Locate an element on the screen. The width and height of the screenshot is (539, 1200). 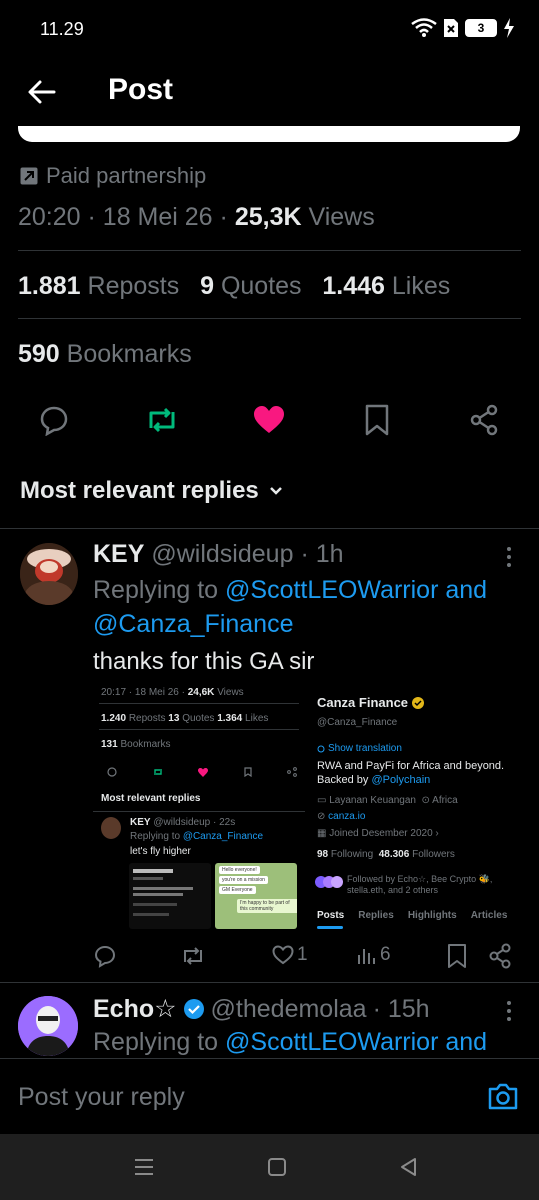
embedded-bookmarks-label: Bookmarks is located at coordinates (145, 744).